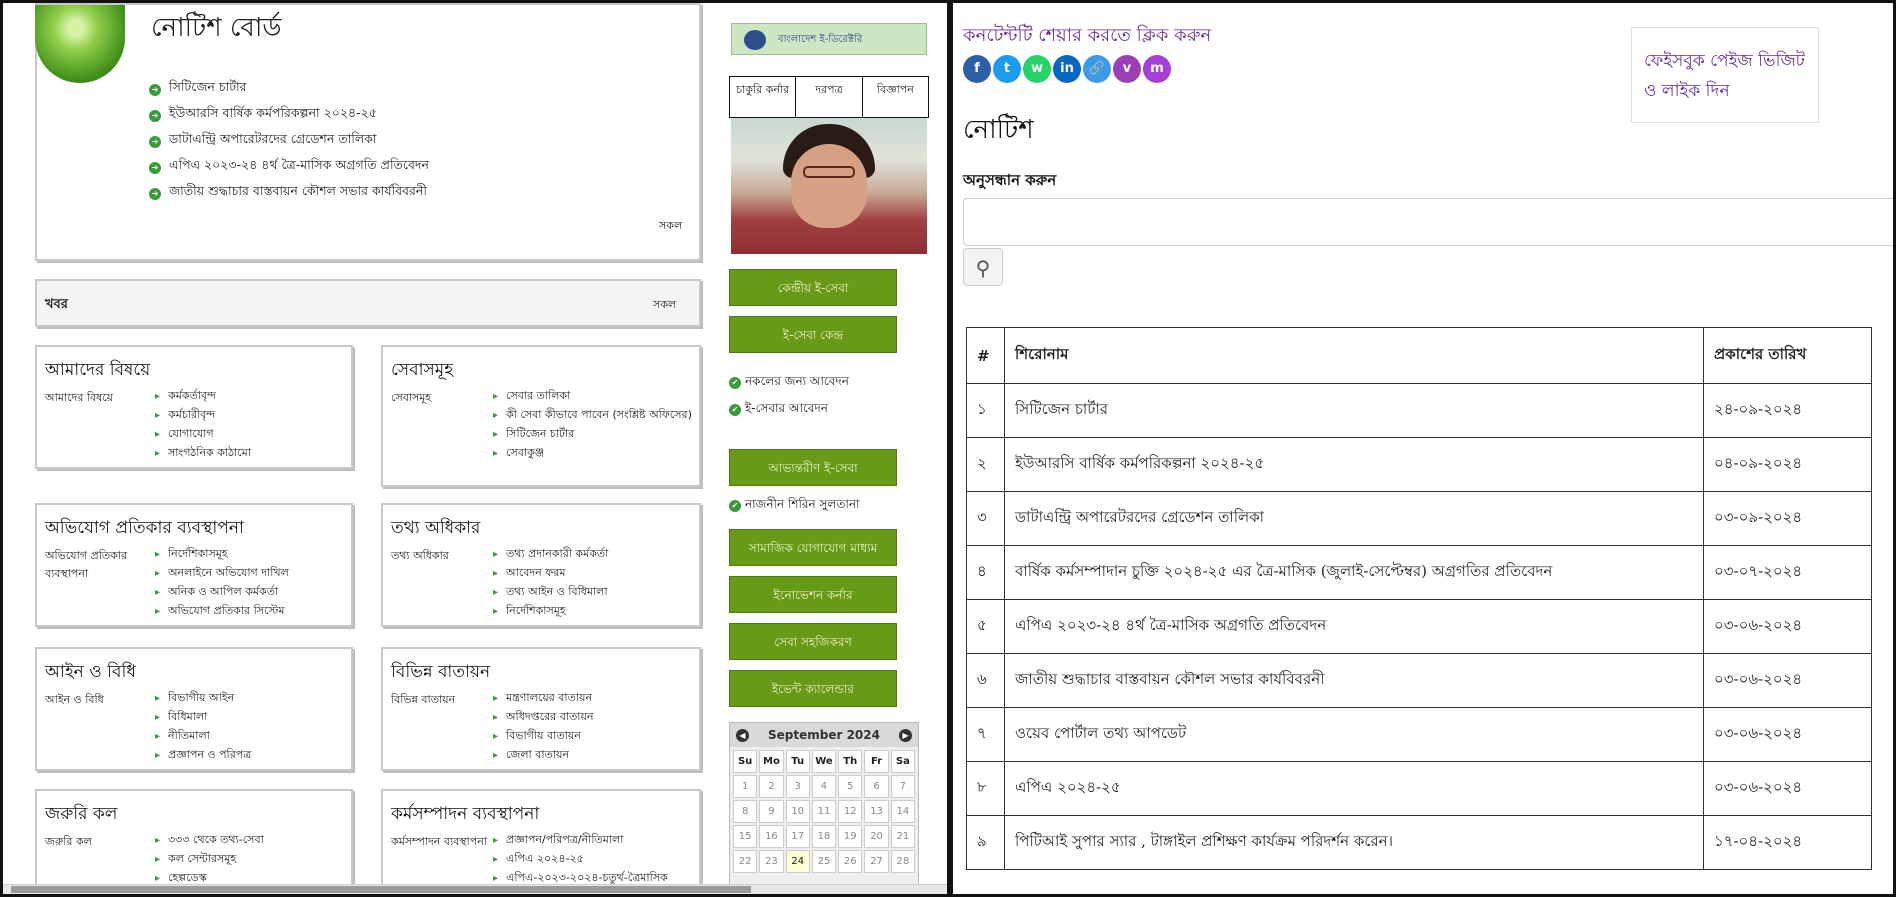  What do you see at coordinates (543, 736) in the screenshot?
I see `section-link: বিভাগীয় বাতায়ন` at bounding box center [543, 736].